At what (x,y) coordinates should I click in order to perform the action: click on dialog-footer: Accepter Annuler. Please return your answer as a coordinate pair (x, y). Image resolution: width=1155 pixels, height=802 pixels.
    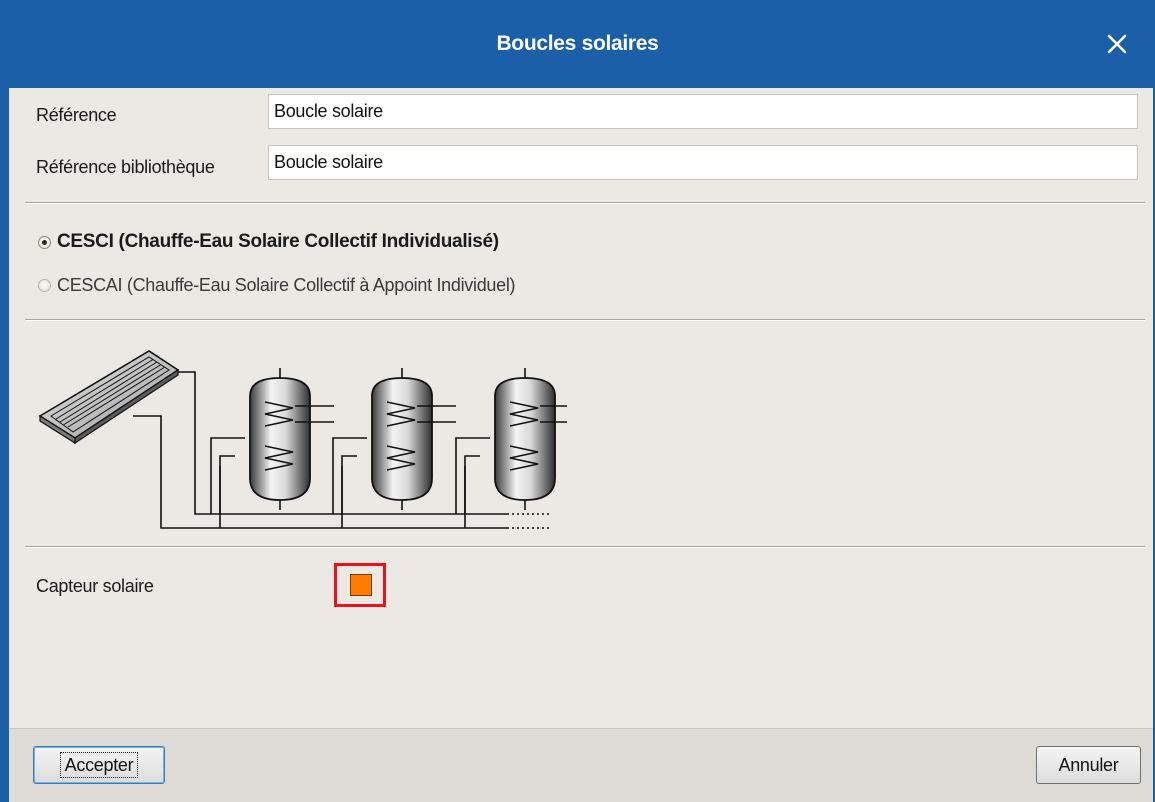
    Looking at the image, I should click on (581, 765).